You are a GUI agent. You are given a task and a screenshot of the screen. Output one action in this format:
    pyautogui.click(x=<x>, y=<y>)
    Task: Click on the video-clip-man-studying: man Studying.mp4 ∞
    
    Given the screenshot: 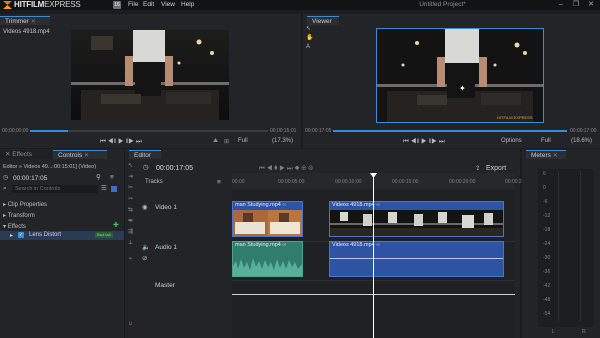 What is the action you would take?
    pyautogui.click(x=267, y=219)
    